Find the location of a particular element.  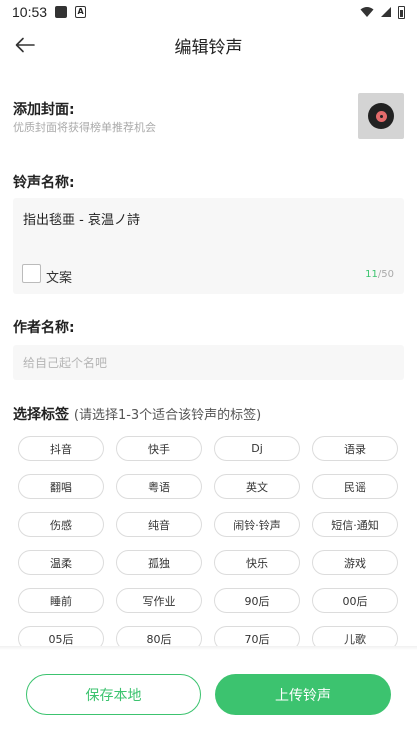

tag-chip: 粤语 is located at coordinates (159, 486).